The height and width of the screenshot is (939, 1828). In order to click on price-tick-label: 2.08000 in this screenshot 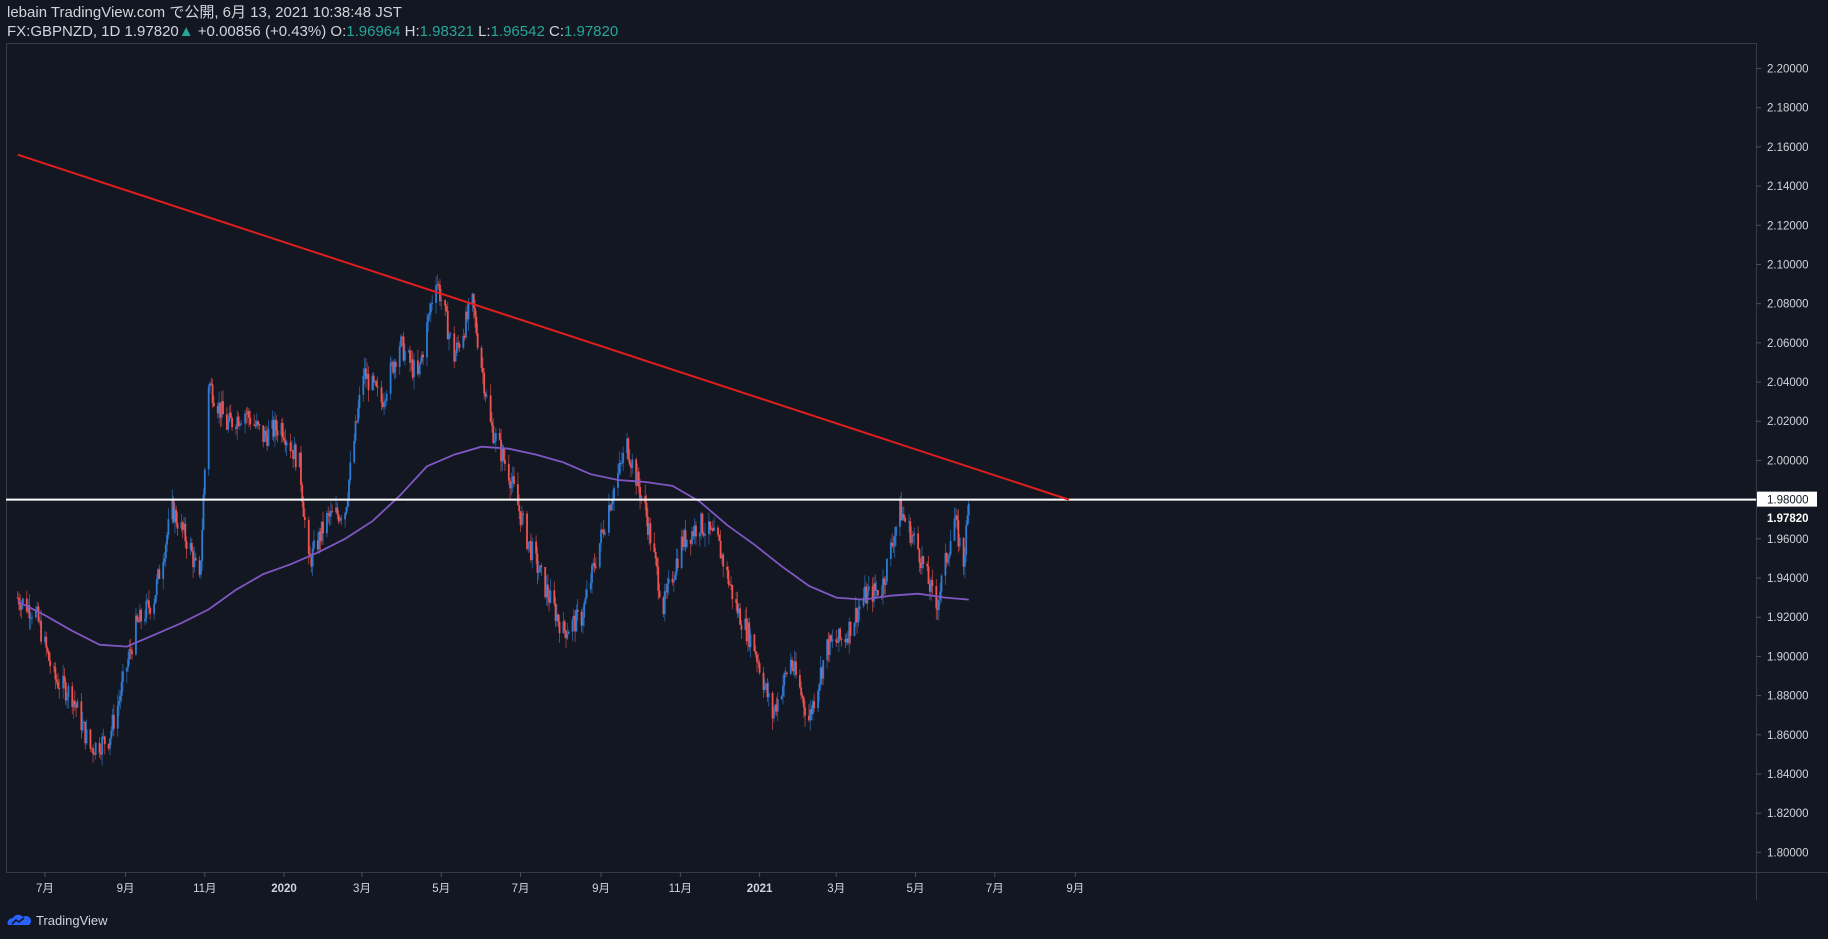, I will do `click(1788, 305)`.